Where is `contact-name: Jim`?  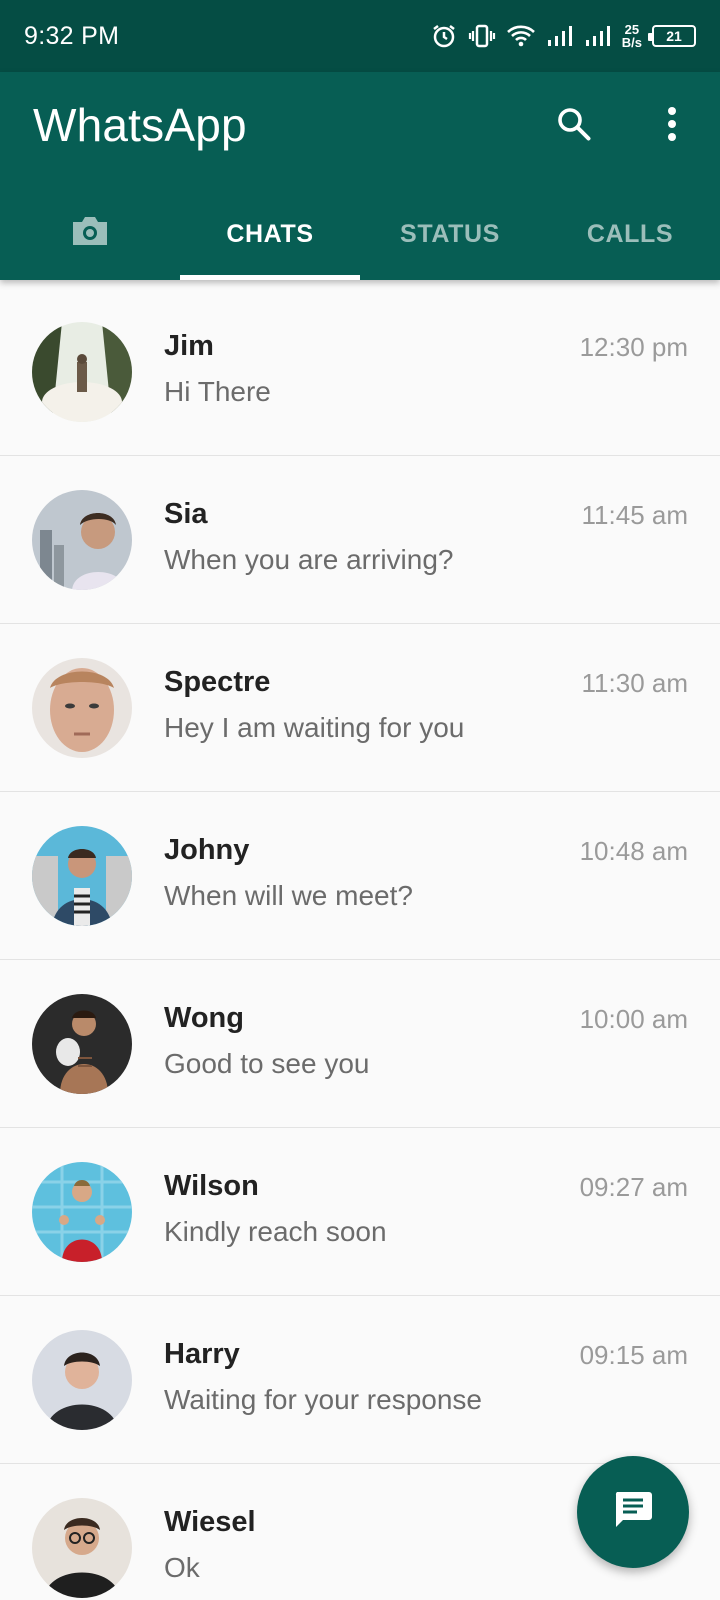
contact-name: Jim is located at coordinates (189, 346).